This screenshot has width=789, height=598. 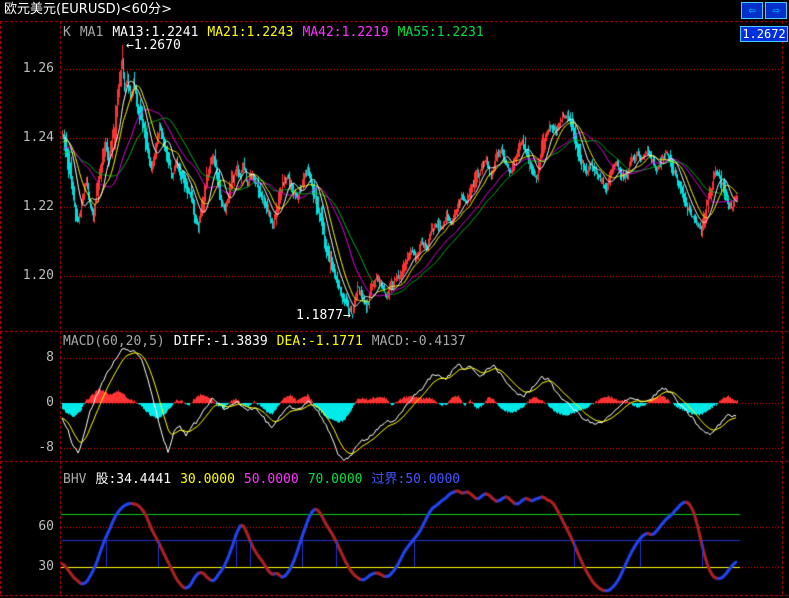 I want to click on legend-item: 过界:50.0000, so click(x=416, y=479).